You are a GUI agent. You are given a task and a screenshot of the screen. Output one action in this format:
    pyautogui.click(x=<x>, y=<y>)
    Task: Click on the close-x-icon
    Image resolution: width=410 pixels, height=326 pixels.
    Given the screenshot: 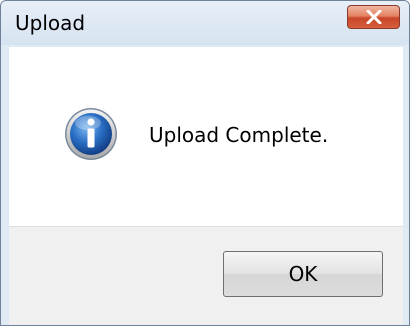 What is the action you would take?
    pyautogui.click(x=374, y=17)
    